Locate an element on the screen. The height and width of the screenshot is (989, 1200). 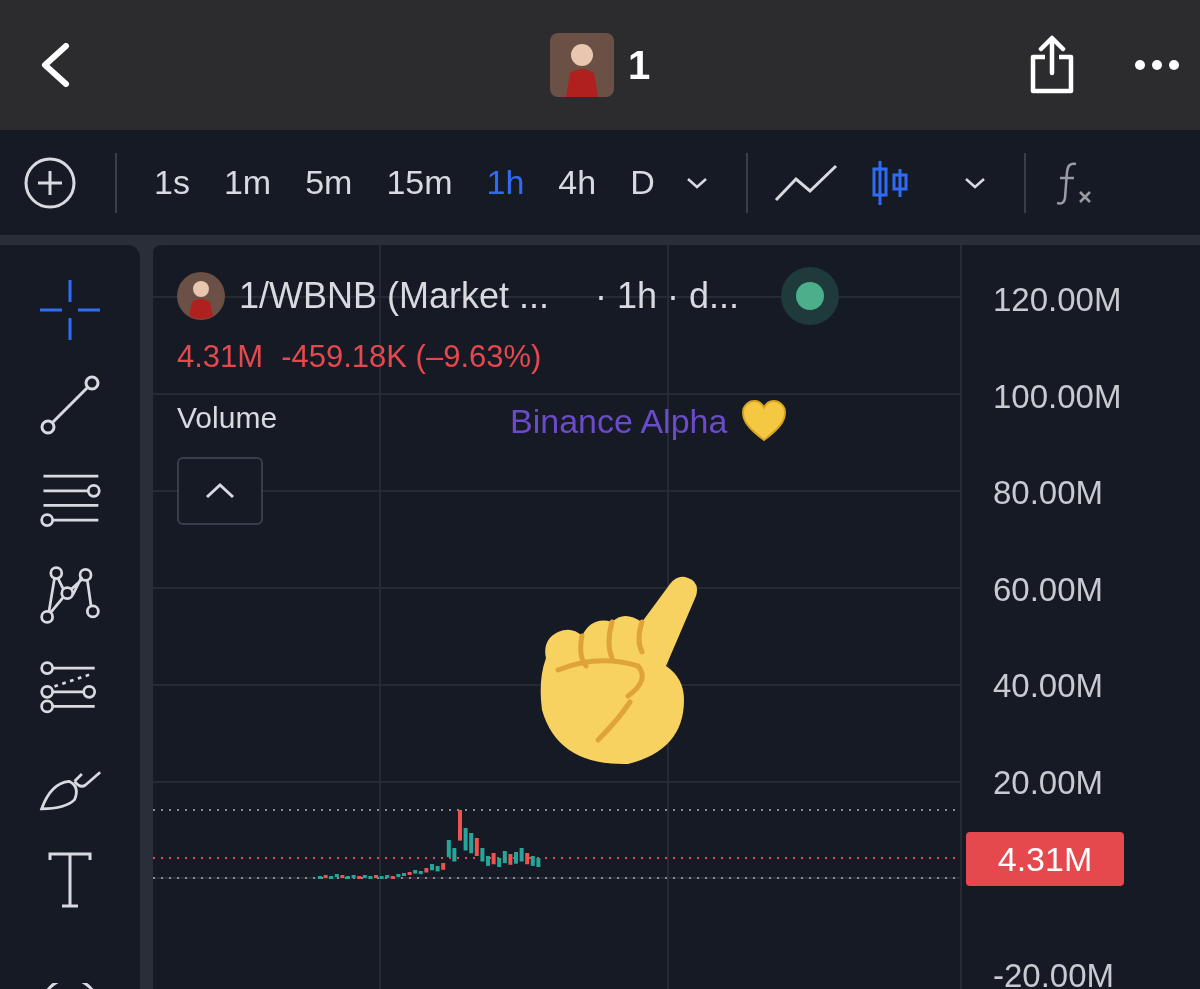
crosshair-icon is located at coordinates (70, 310).